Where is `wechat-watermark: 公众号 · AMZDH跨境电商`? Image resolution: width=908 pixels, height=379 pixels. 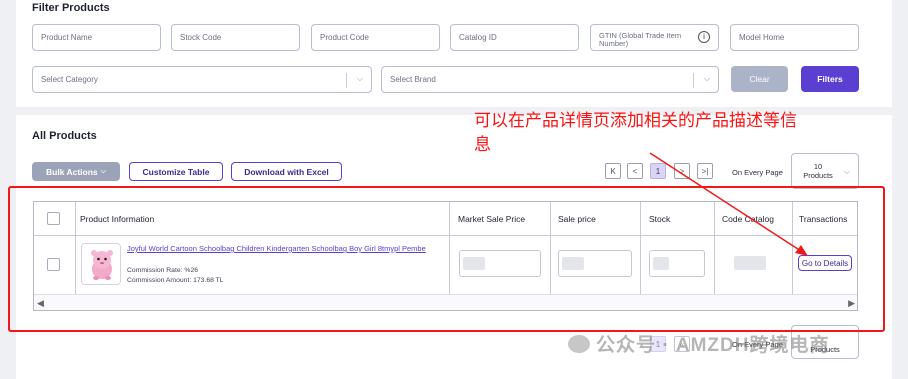 wechat-watermark: 公众号 · AMZDH跨境电商 is located at coordinates (698, 343).